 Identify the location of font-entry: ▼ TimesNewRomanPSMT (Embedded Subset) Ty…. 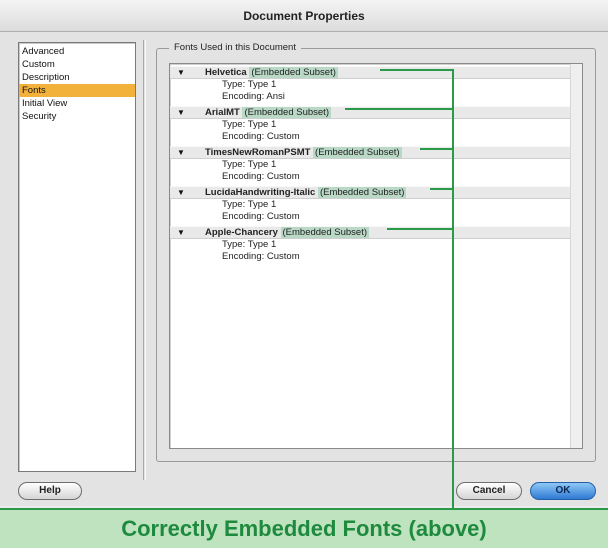
(370, 164).